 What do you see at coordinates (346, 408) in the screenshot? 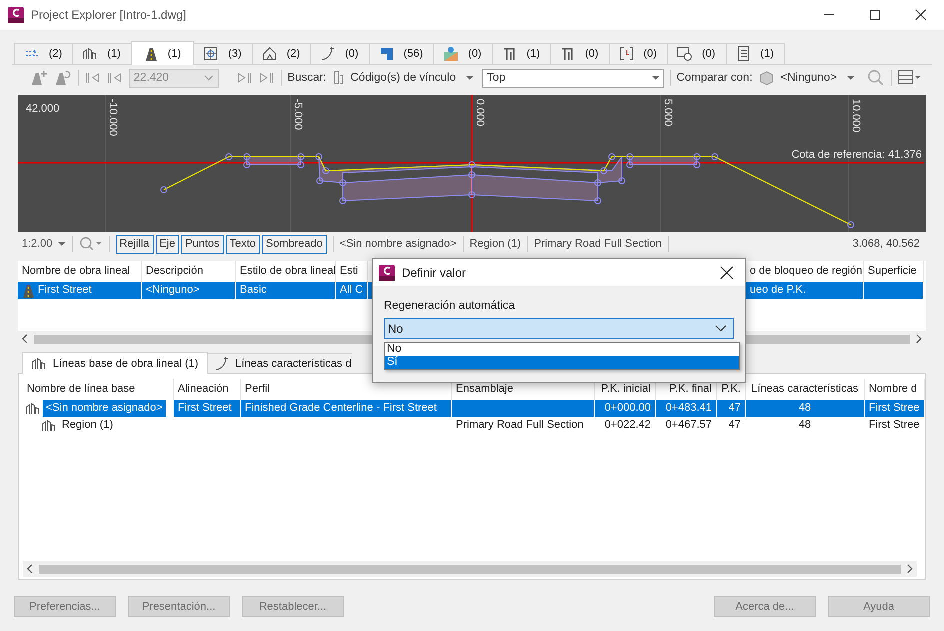
I see `table-cell: Finished Grade Centerline - First Street` at bounding box center [346, 408].